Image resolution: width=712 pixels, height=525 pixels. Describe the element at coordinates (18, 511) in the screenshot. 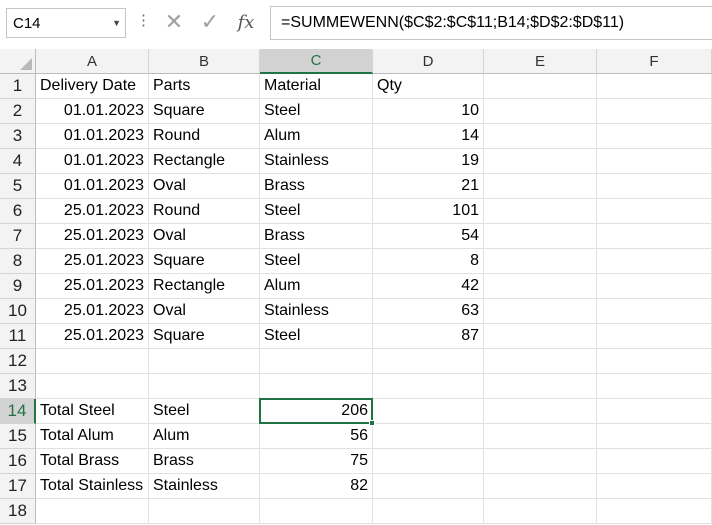

I see `row-header-18: 18` at that location.